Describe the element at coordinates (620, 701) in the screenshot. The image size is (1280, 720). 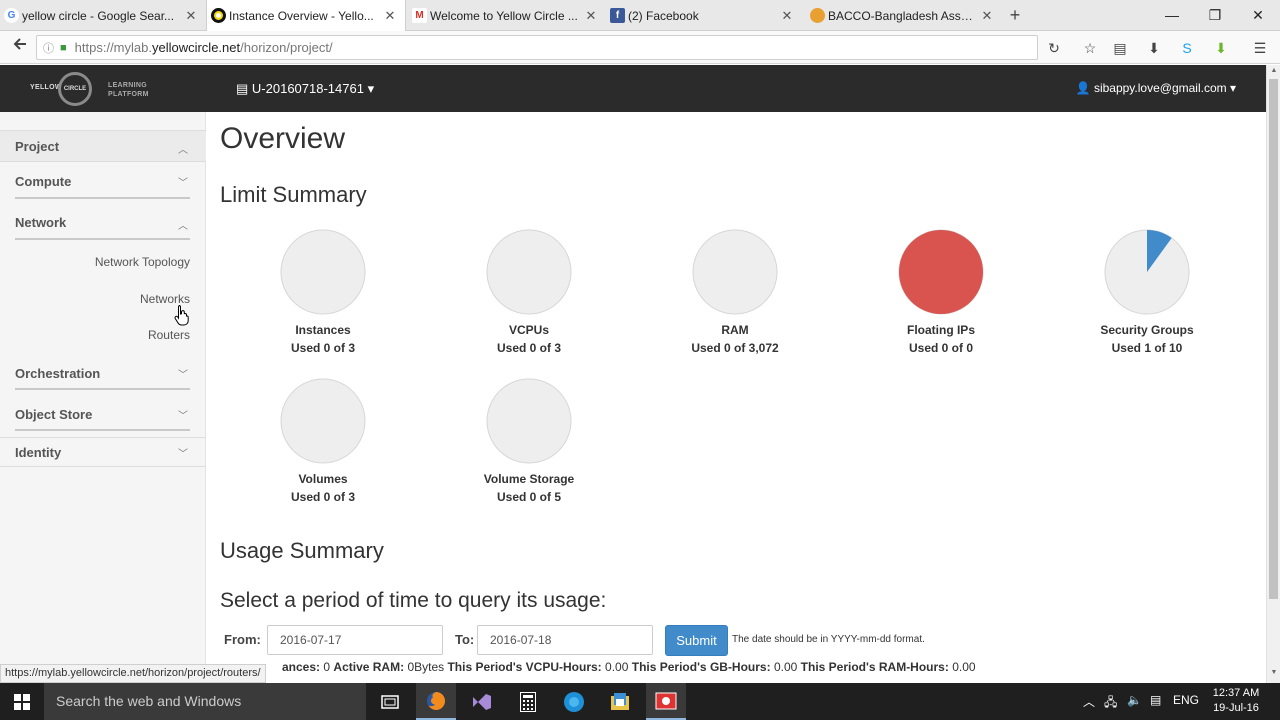
I see `file-explorer-icon` at that location.